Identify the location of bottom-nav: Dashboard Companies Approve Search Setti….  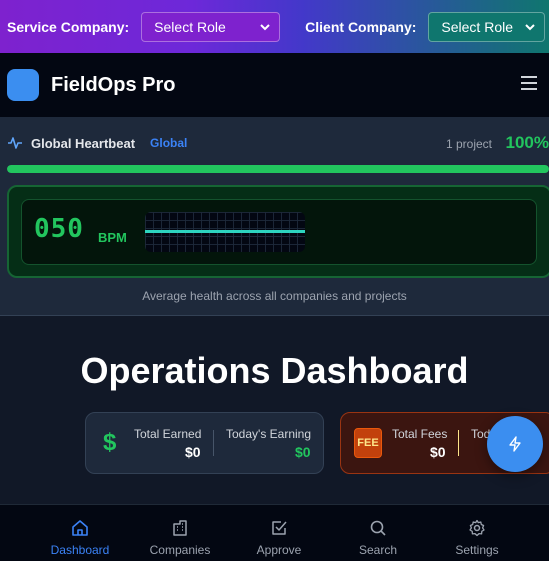
(274, 532).